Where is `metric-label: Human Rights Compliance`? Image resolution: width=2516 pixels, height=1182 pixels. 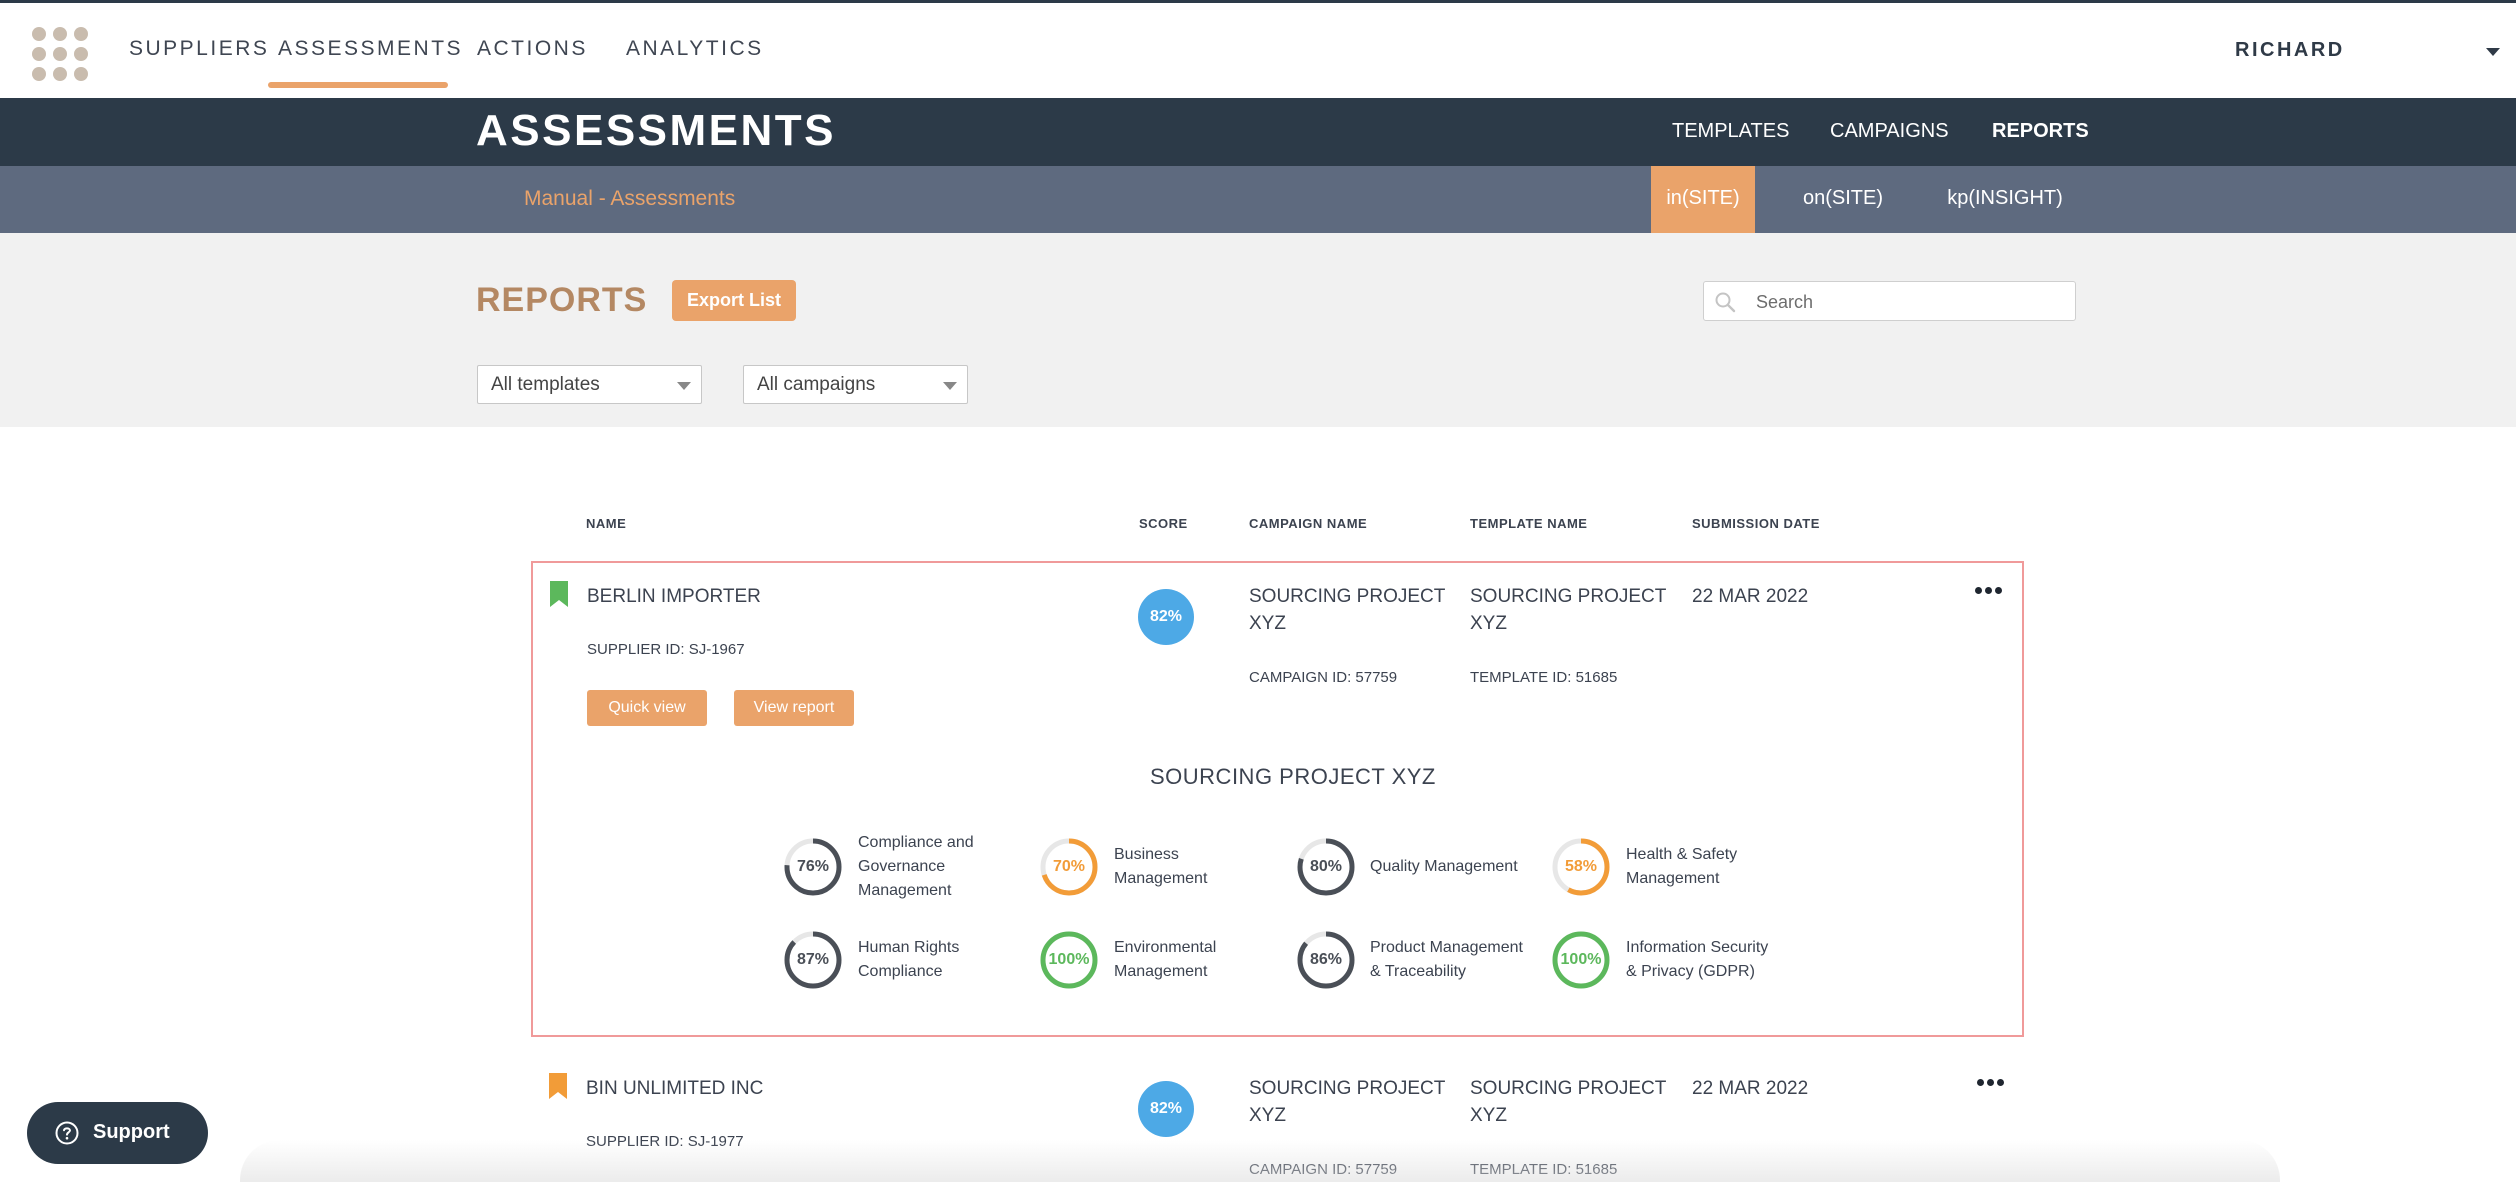 metric-label: Human Rights Compliance is located at coordinates (909, 959).